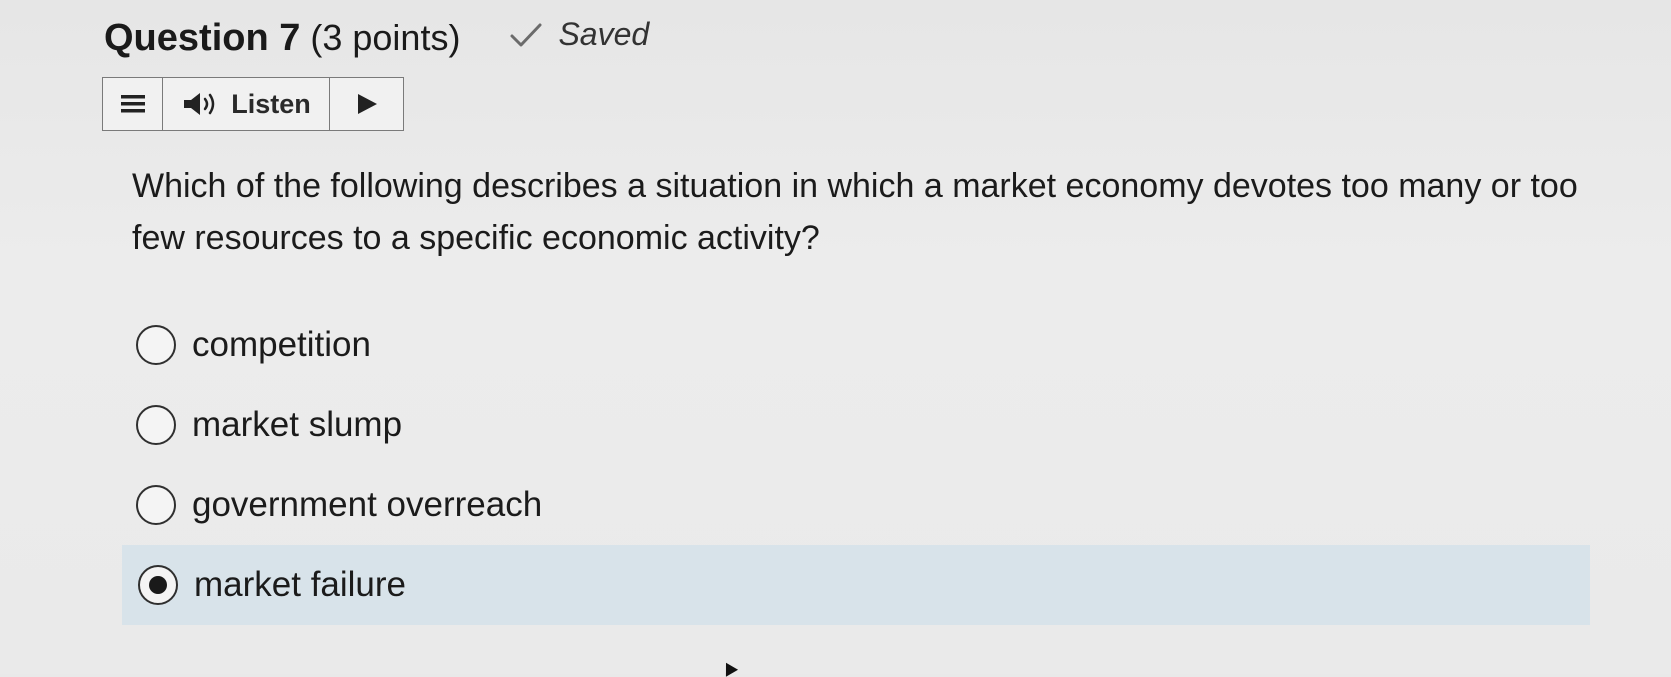  What do you see at coordinates (281, 344) in the screenshot?
I see `option-label: competition` at bounding box center [281, 344].